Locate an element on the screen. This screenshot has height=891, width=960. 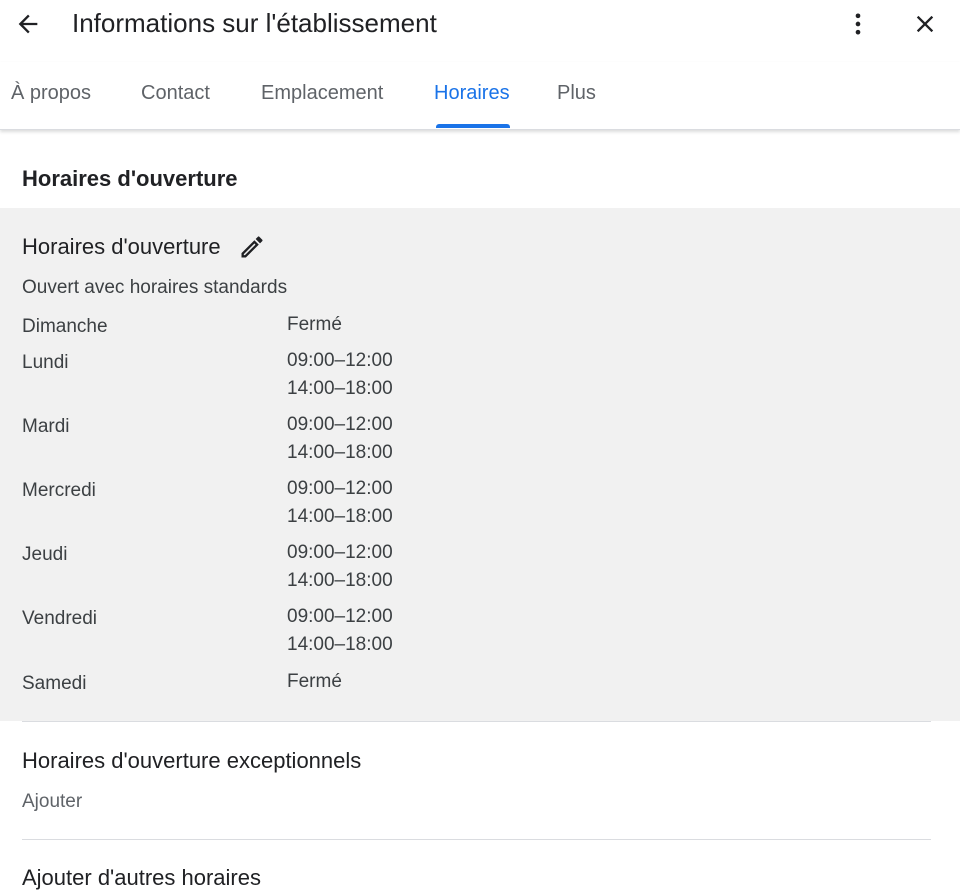
add-more-hours-link: Ajouter d'autres horaires is located at coordinates (141, 878).